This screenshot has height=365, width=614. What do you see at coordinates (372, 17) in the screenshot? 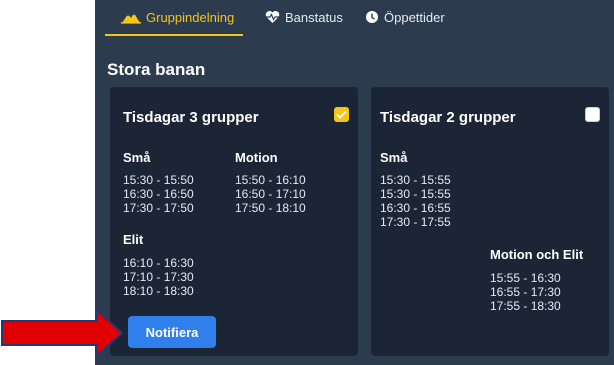
I see `clock-icon` at bounding box center [372, 17].